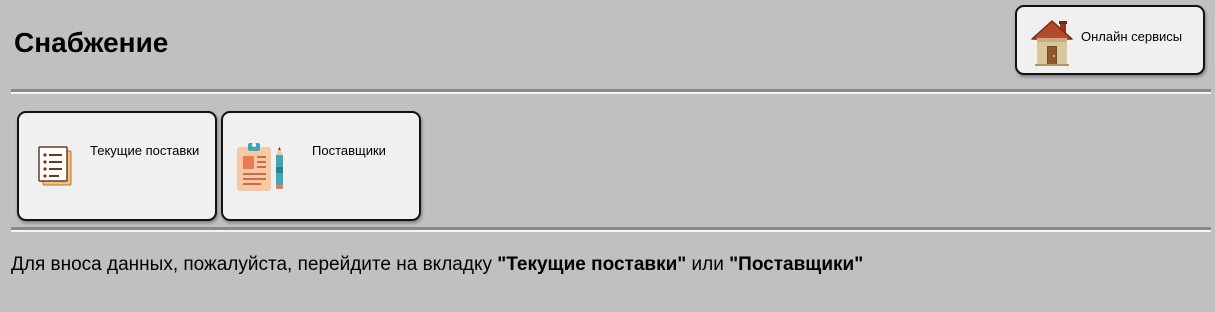  I want to click on info-link-suppliers: "Поставщики", so click(796, 264).